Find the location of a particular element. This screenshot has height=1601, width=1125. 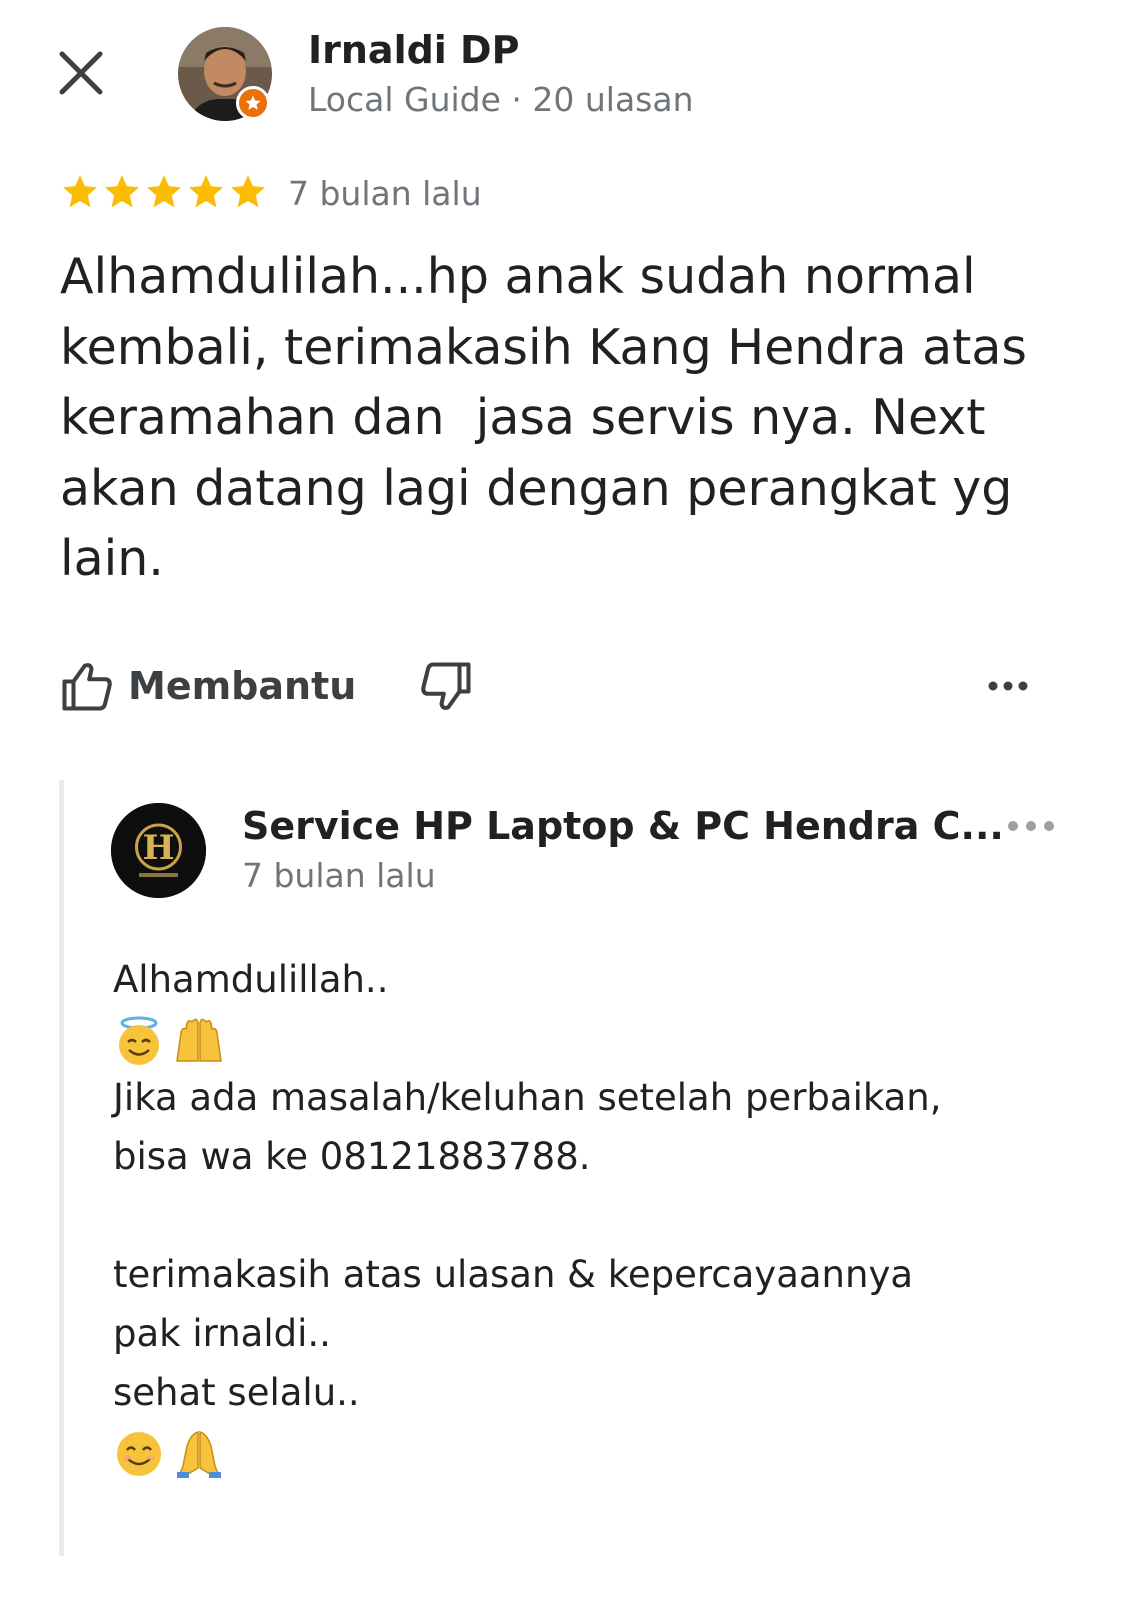

owner-logo: H is located at coordinates (158, 850).